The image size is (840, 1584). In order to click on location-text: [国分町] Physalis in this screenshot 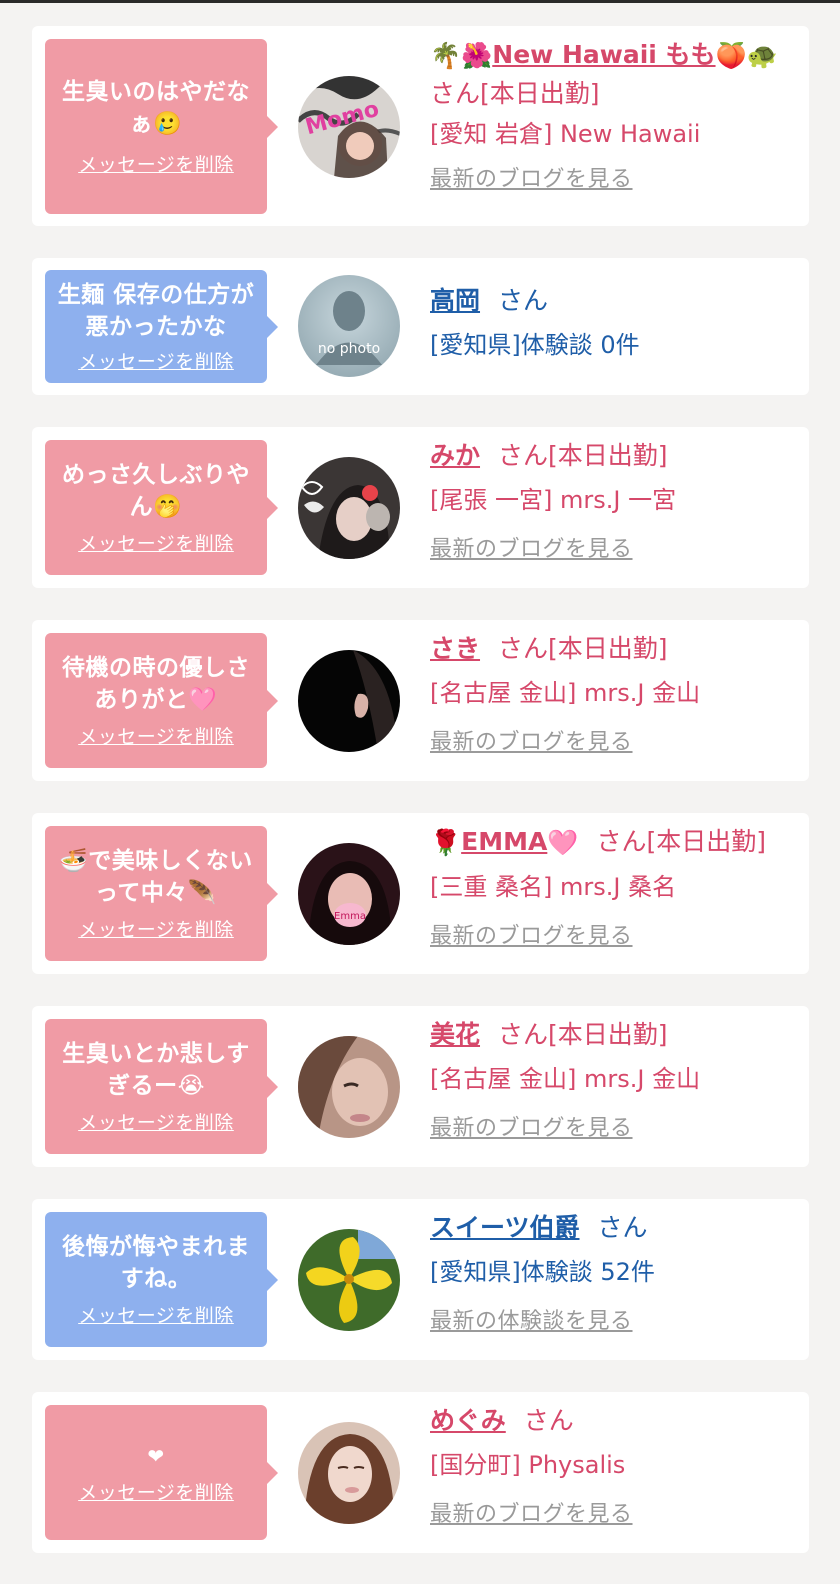, I will do `click(528, 1465)`.